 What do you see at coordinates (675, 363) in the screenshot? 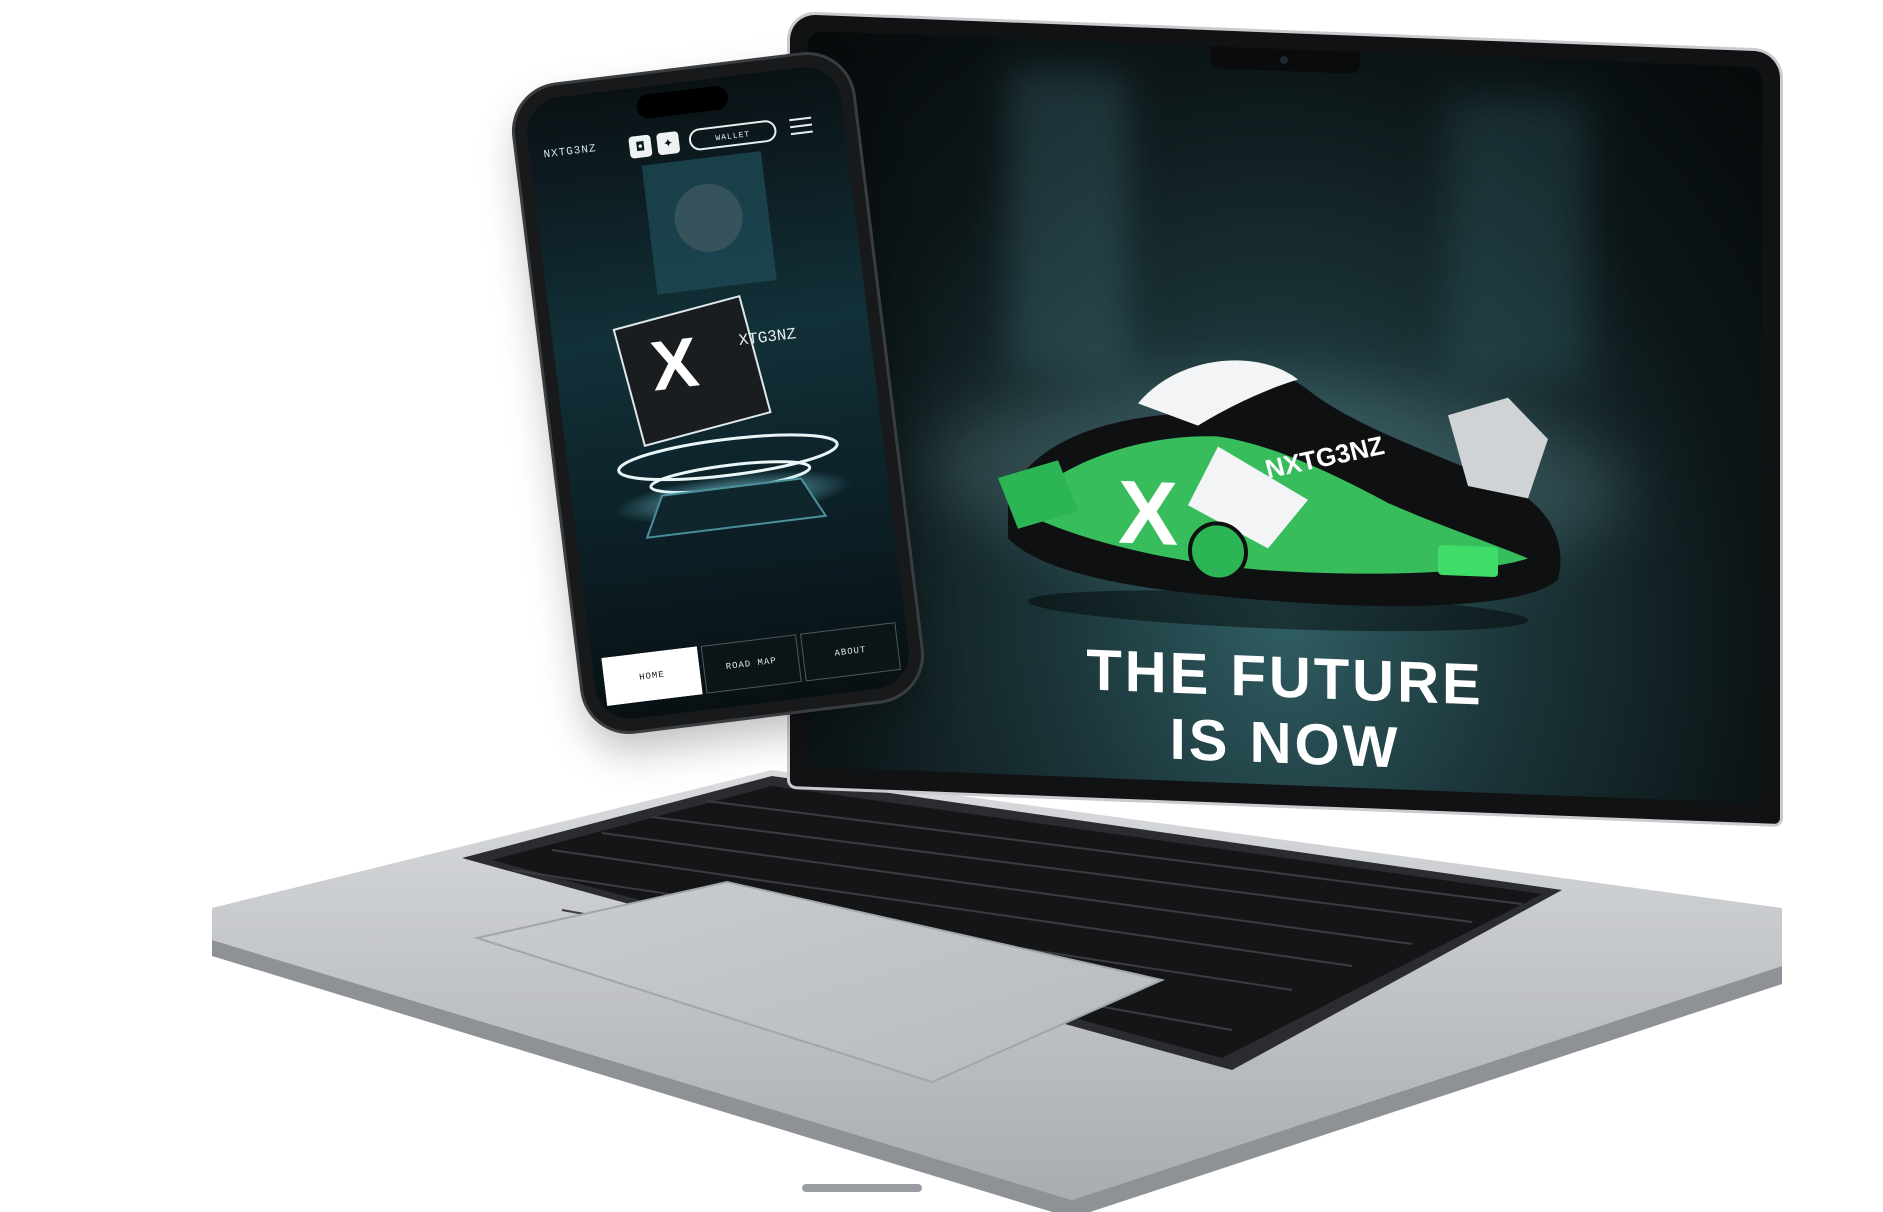
I see `art-x-mark: X` at bounding box center [675, 363].